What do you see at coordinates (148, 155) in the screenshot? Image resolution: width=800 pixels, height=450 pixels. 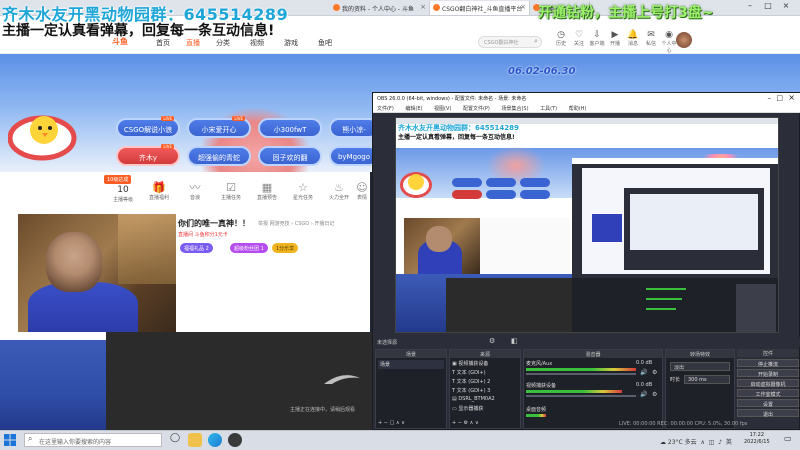 I see `streamer-chip-current: 齐木y LIVE` at bounding box center [148, 155].